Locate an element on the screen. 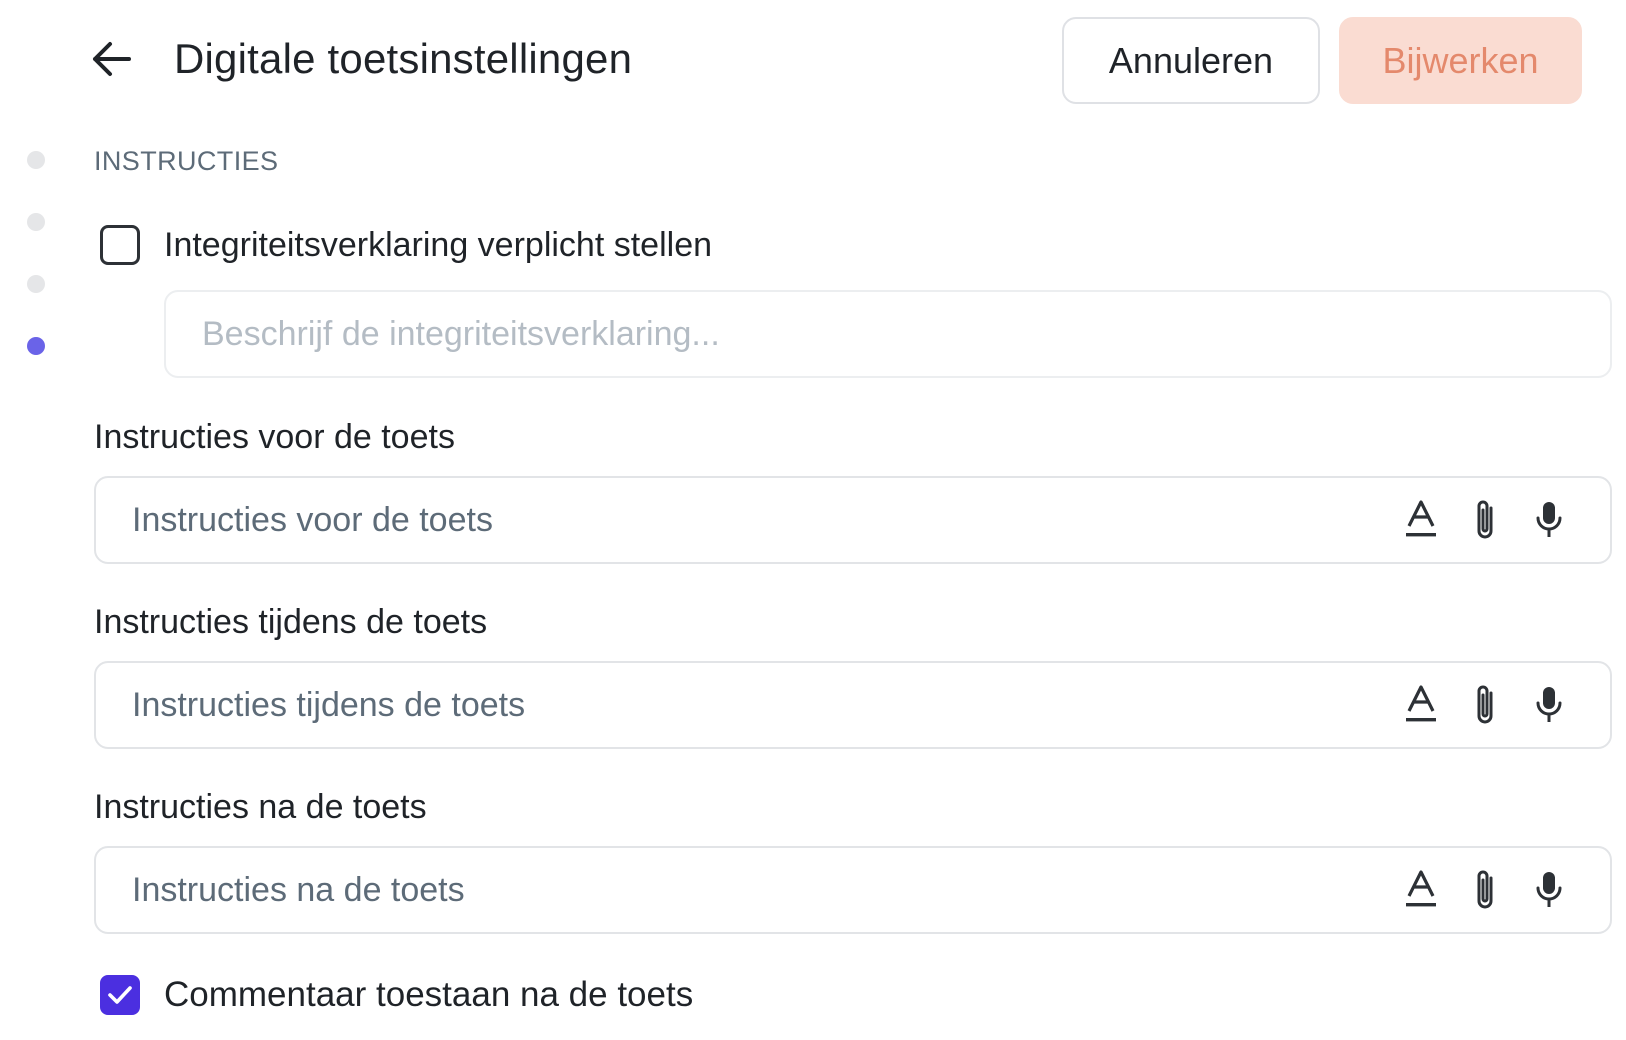 This screenshot has height=1040, width=1626. integrity-checkbox-label: Integriteitsverklaring verplicht stellen is located at coordinates (438, 244).